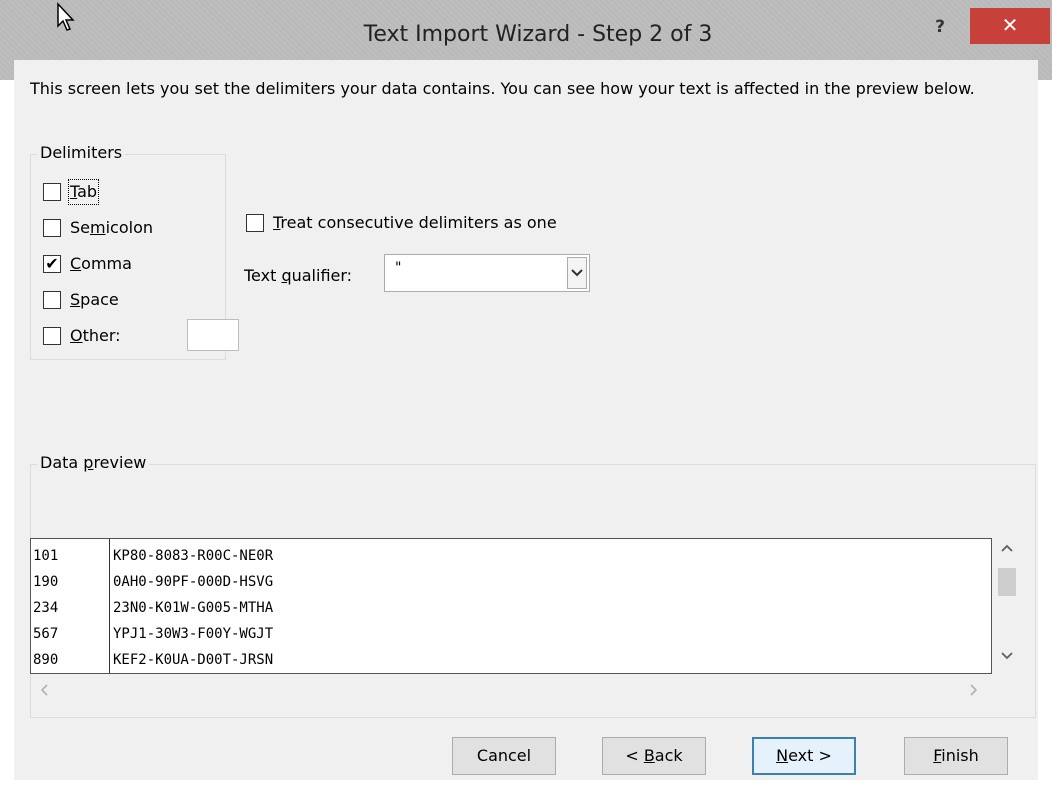 This screenshot has width=1052, height=794. I want to click on window-title: Text Import Wizard - Step 2 of 3, so click(538, 34).